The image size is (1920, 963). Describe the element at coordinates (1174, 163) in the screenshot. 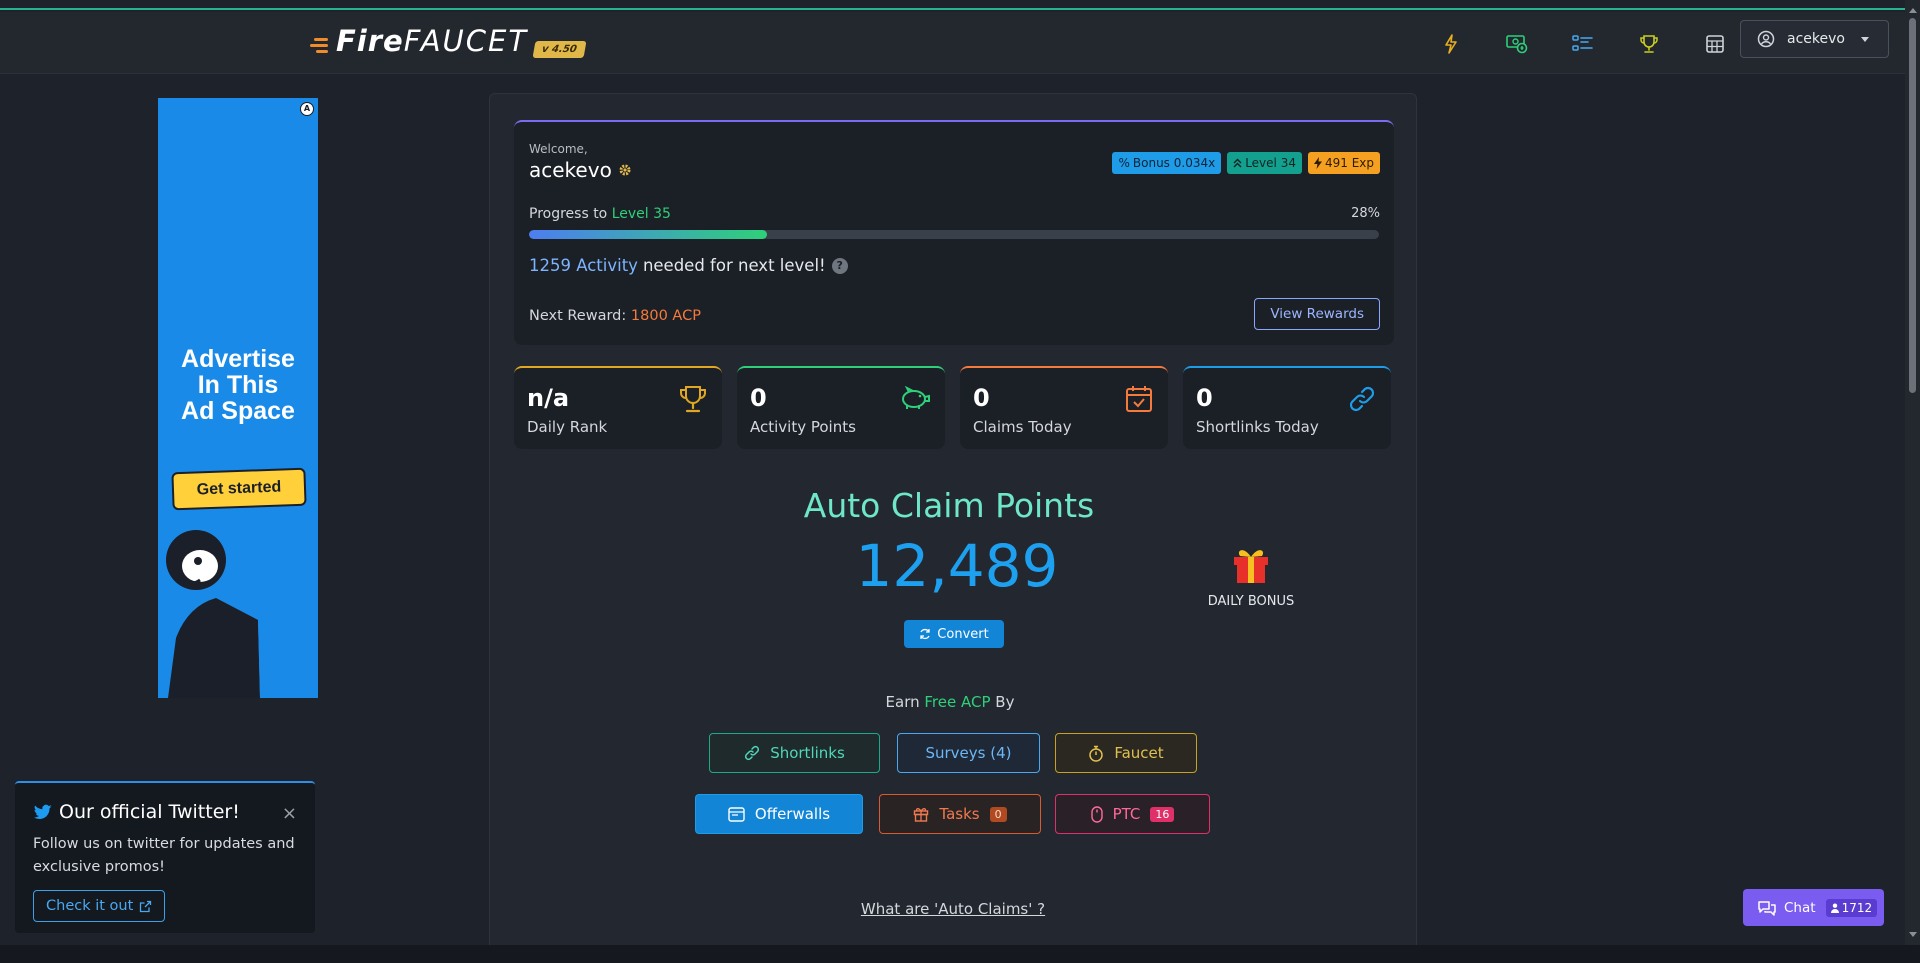

I see `bonus-badge-text: Bonus 0.034x` at that location.